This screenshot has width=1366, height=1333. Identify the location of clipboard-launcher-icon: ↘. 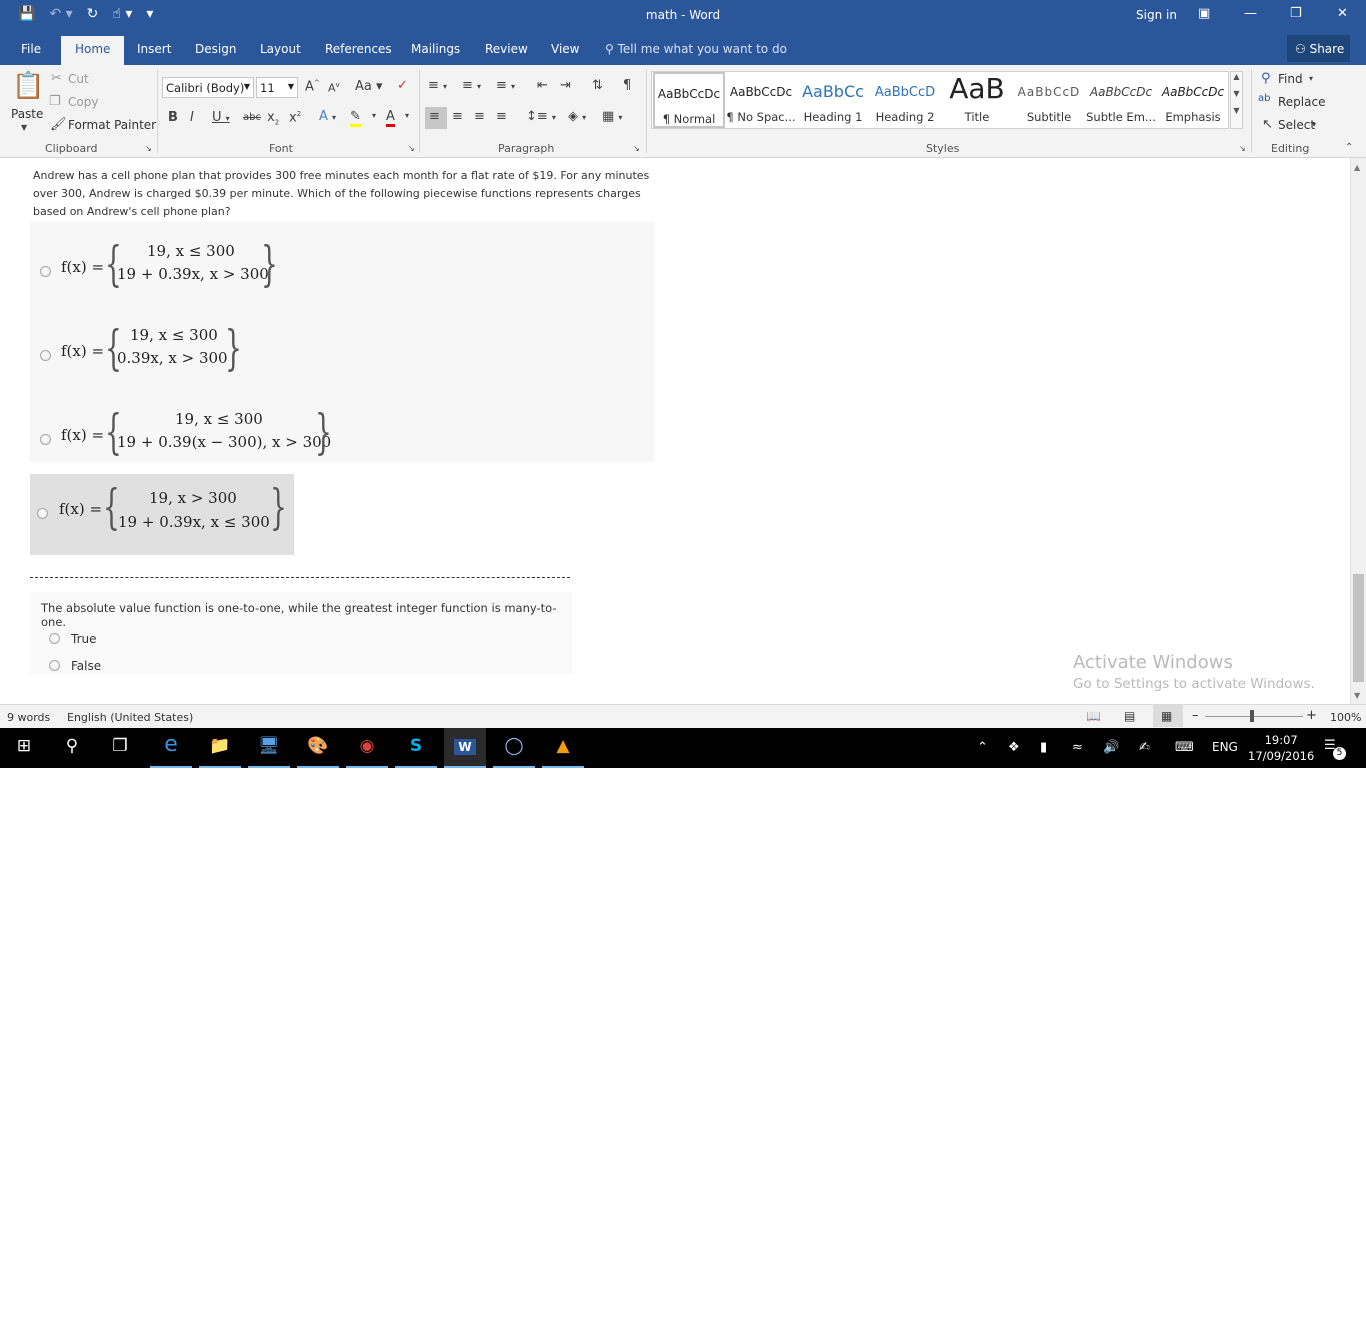
(148, 148).